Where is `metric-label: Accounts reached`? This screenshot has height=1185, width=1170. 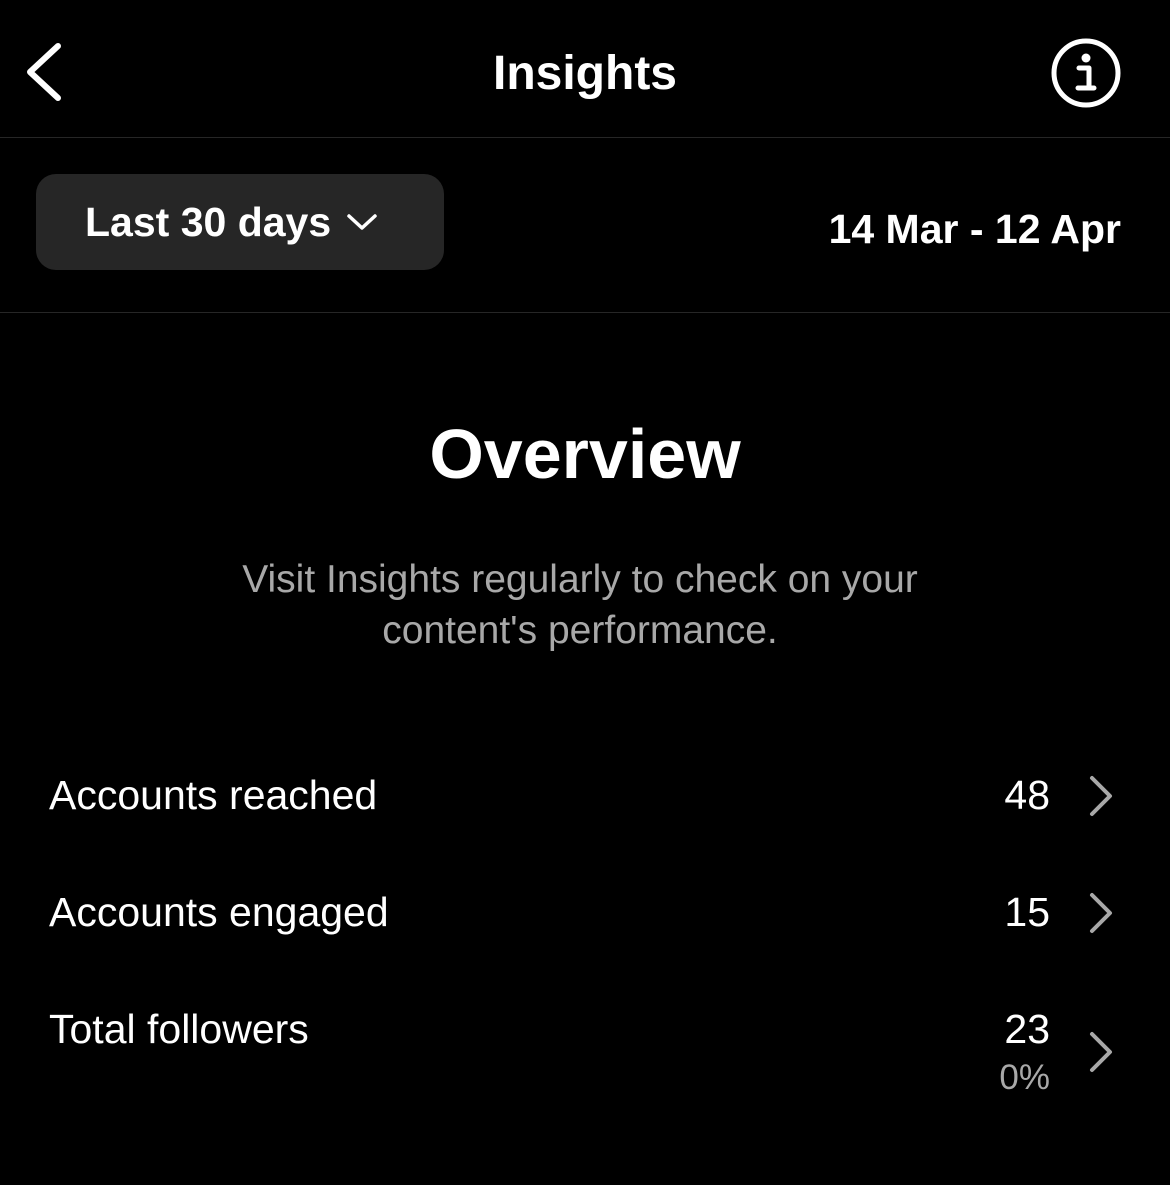 metric-label: Accounts reached is located at coordinates (213, 795).